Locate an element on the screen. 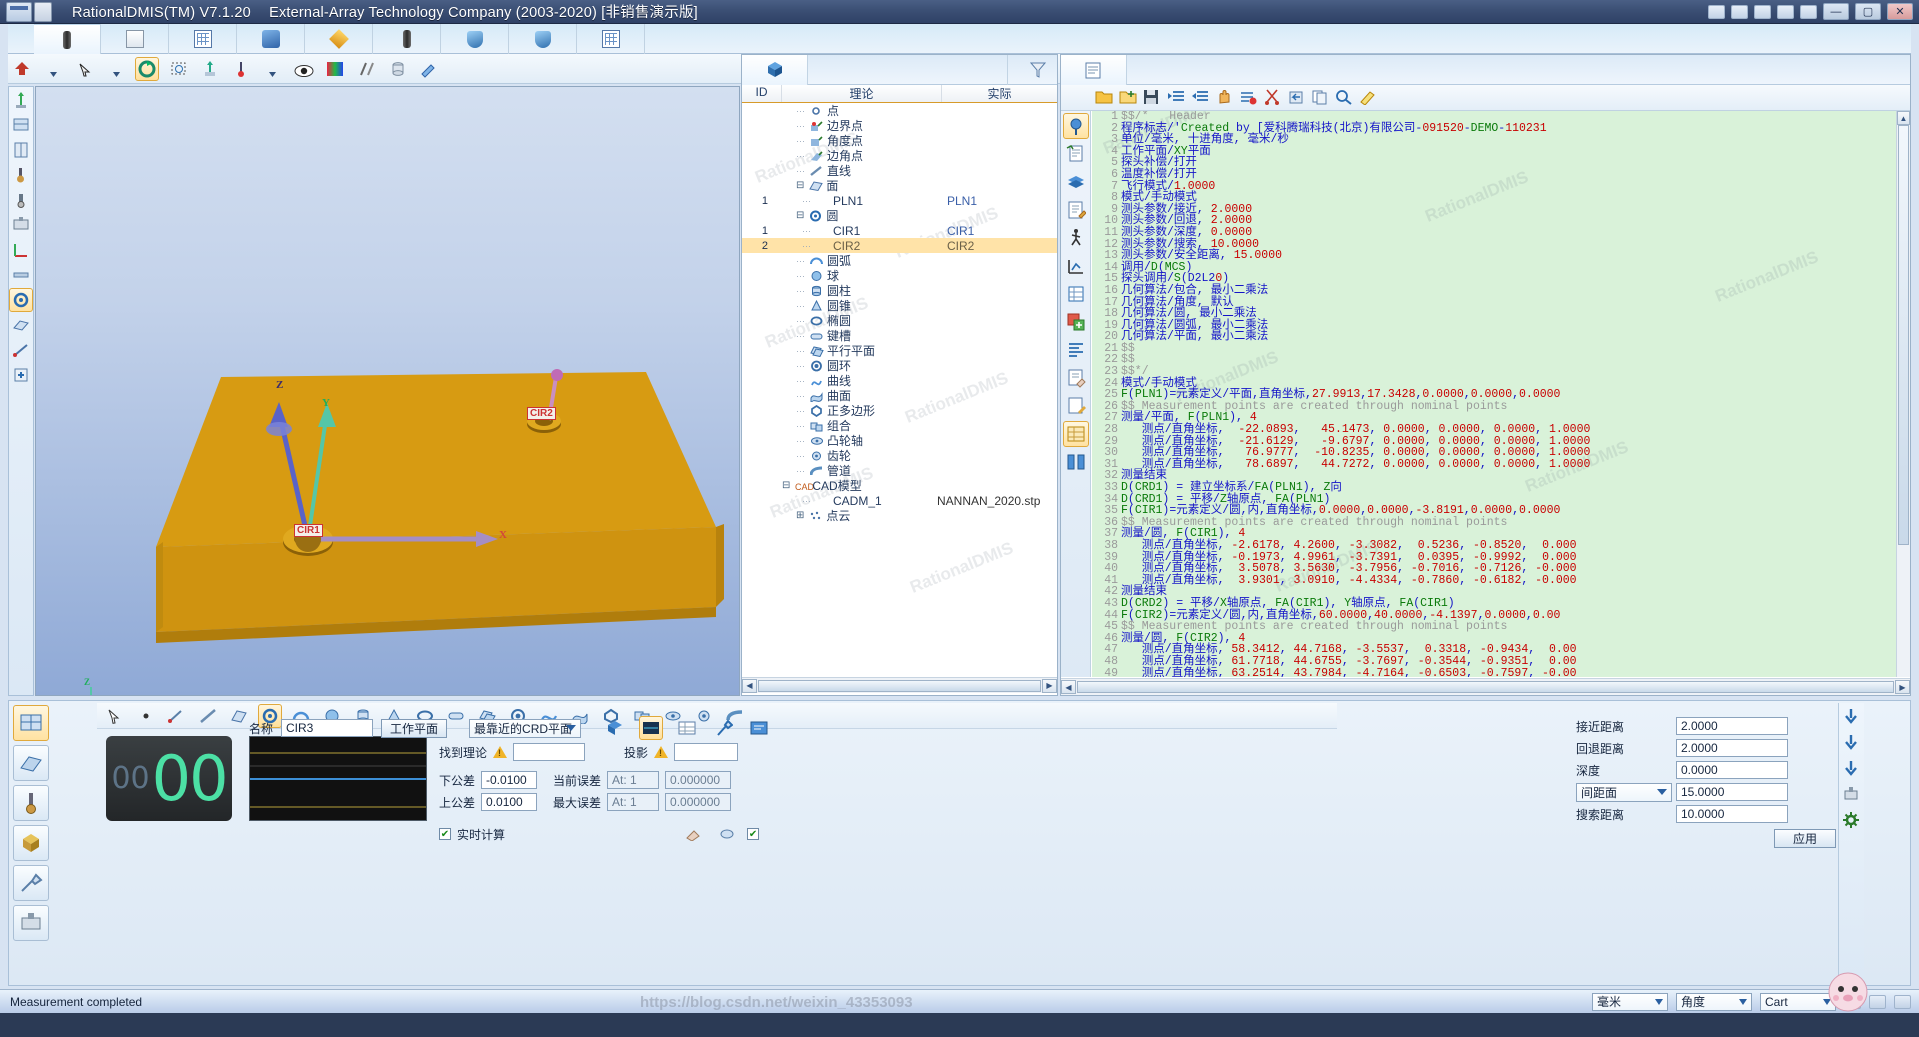 The width and height of the screenshot is (1919, 1037). tree-row: ··· 椭圆 is located at coordinates (899, 320).